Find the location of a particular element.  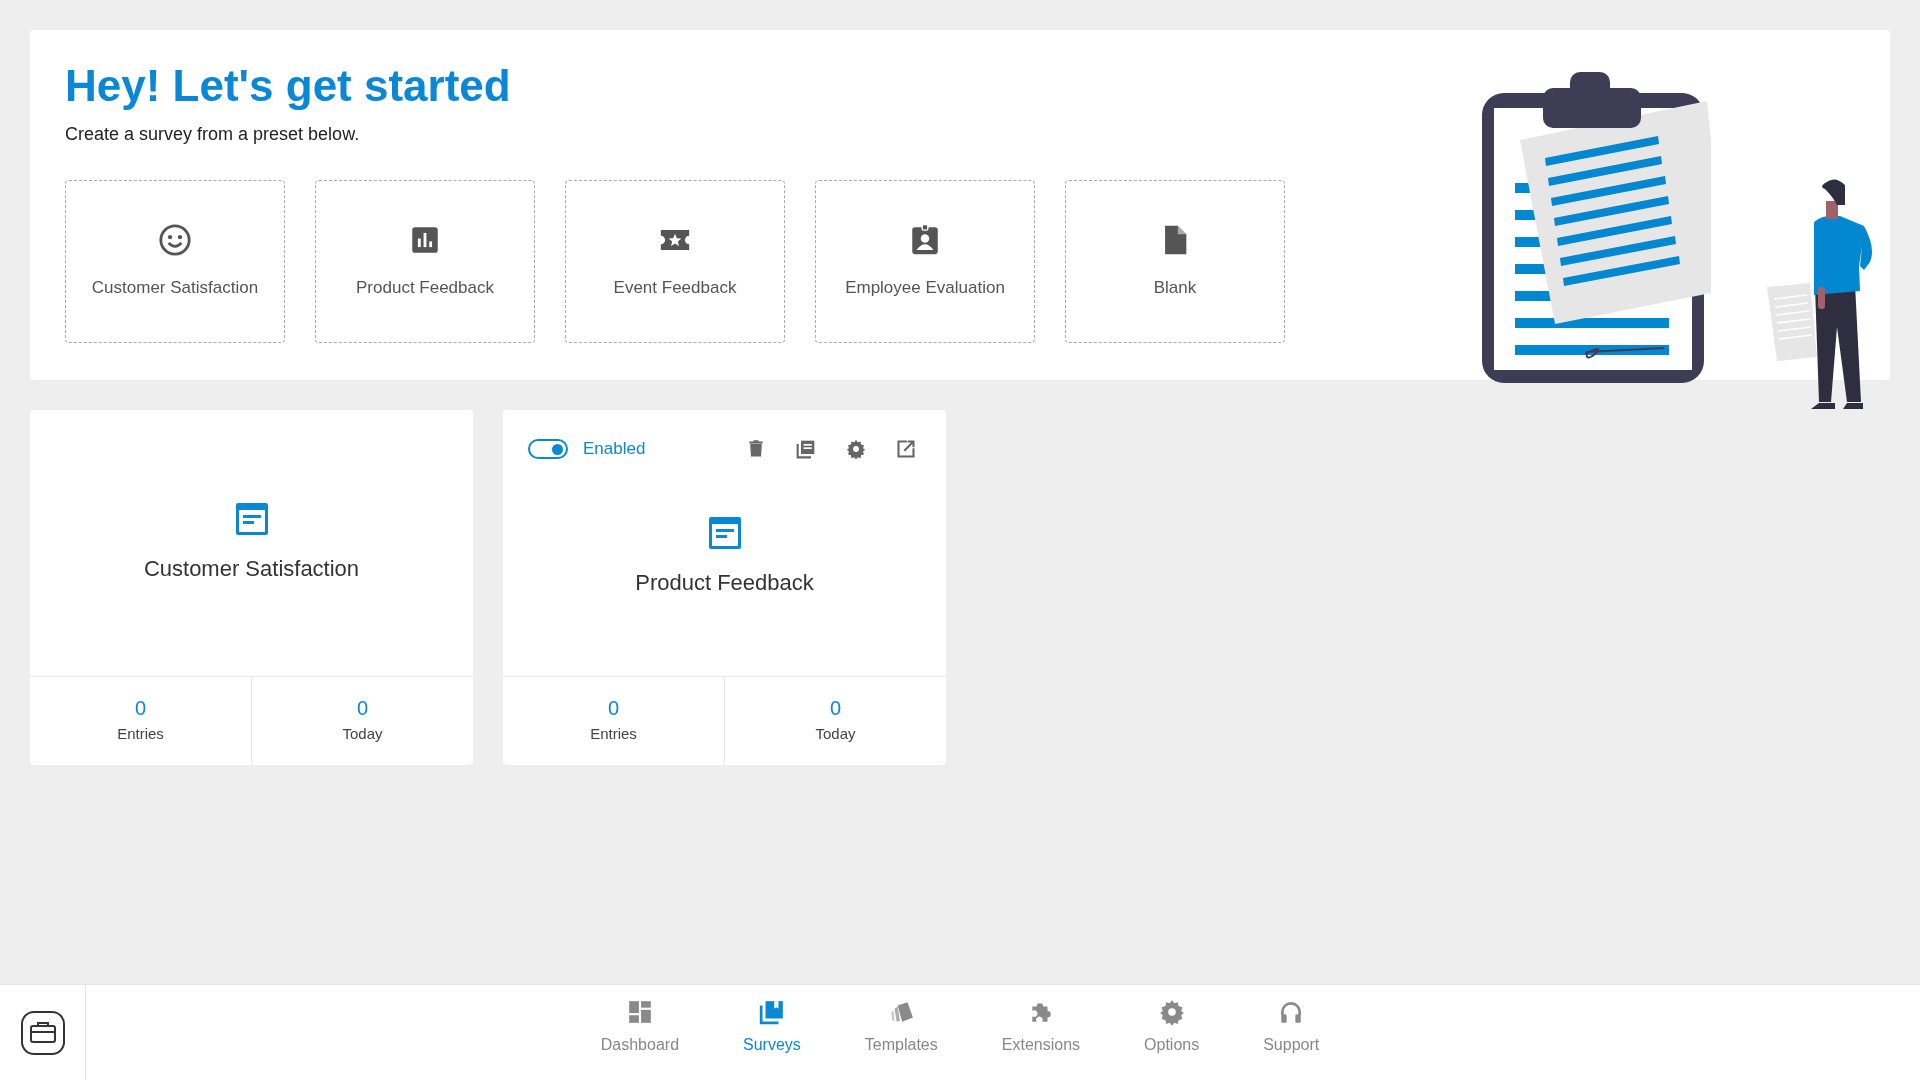

preset-label: Employee Evaluation is located at coordinates (925, 287).